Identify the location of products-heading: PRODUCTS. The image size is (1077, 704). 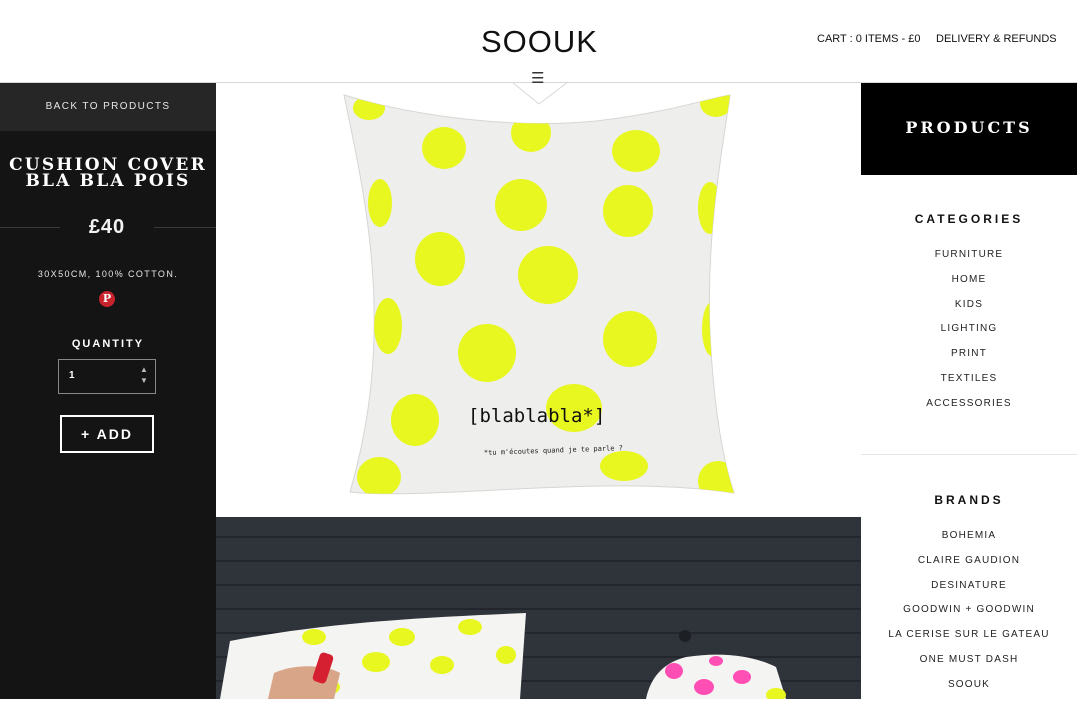
(969, 129).